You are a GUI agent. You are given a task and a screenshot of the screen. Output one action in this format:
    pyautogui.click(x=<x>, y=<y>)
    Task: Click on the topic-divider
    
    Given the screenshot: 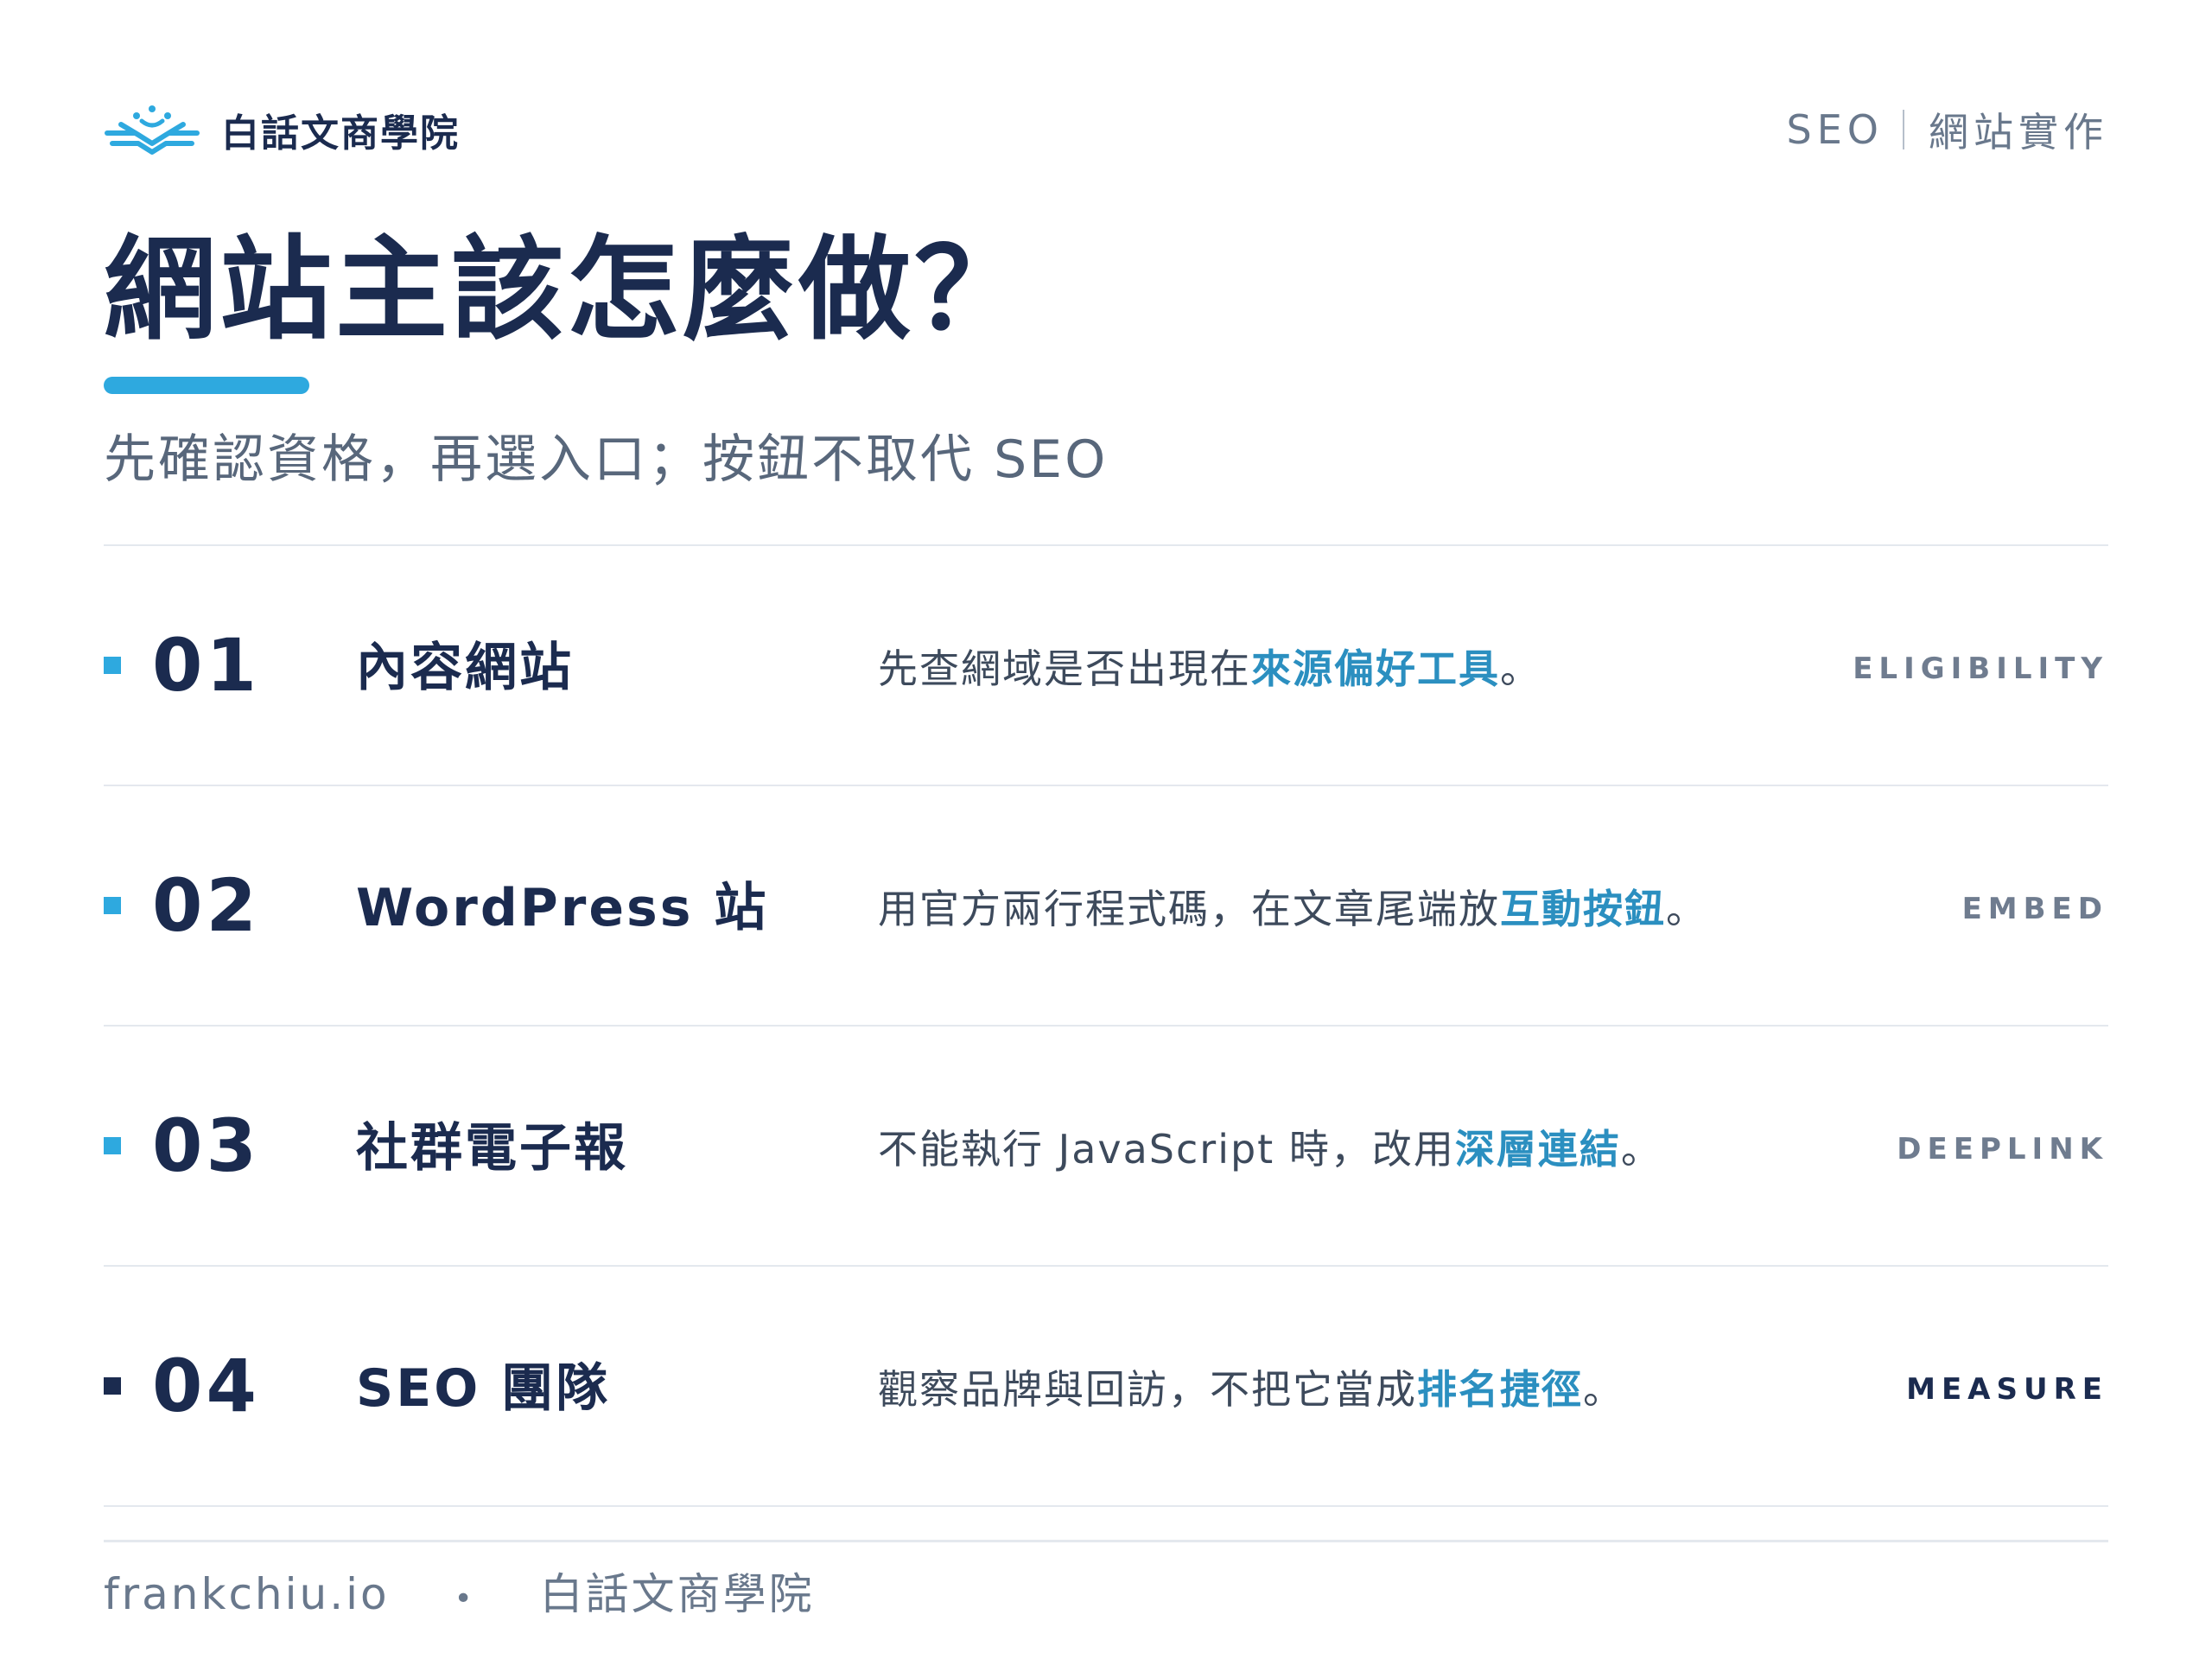 What is the action you would take?
    pyautogui.click(x=1903, y=129)
    